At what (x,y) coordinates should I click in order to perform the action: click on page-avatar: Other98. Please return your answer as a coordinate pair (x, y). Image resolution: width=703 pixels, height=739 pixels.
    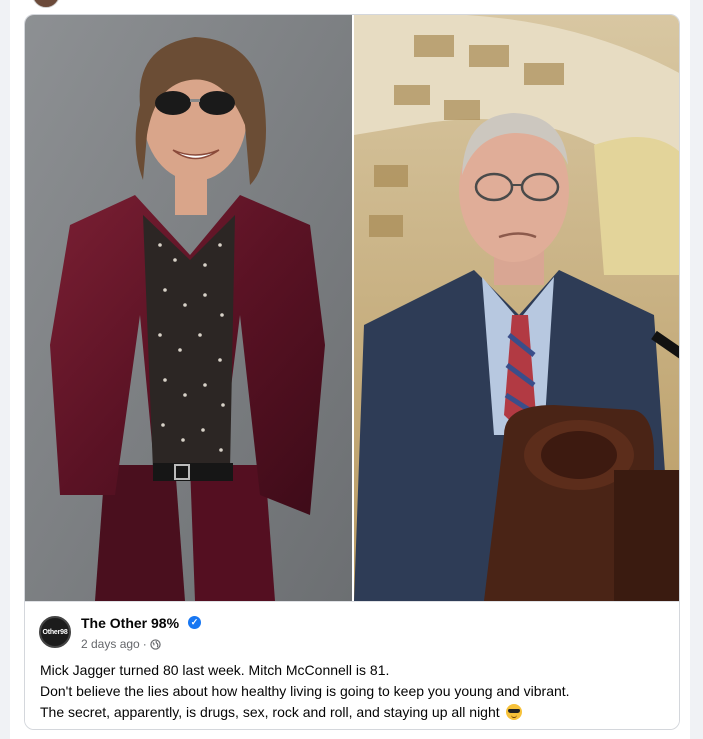
    Looking at the image, I should click on (55, 632).